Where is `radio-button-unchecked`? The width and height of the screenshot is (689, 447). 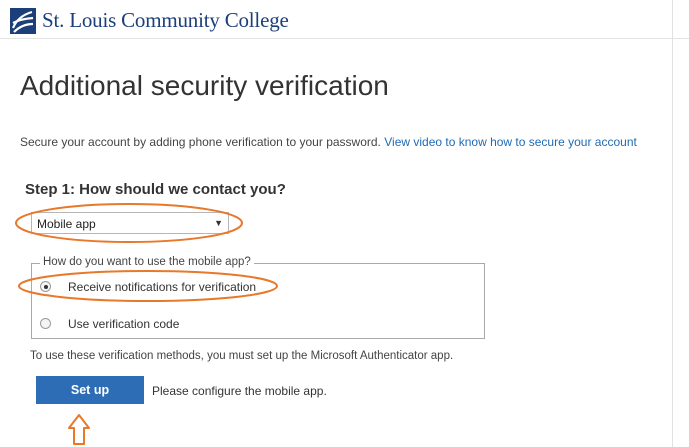 radio-button-unchecked is located at coordinates (45, 323).